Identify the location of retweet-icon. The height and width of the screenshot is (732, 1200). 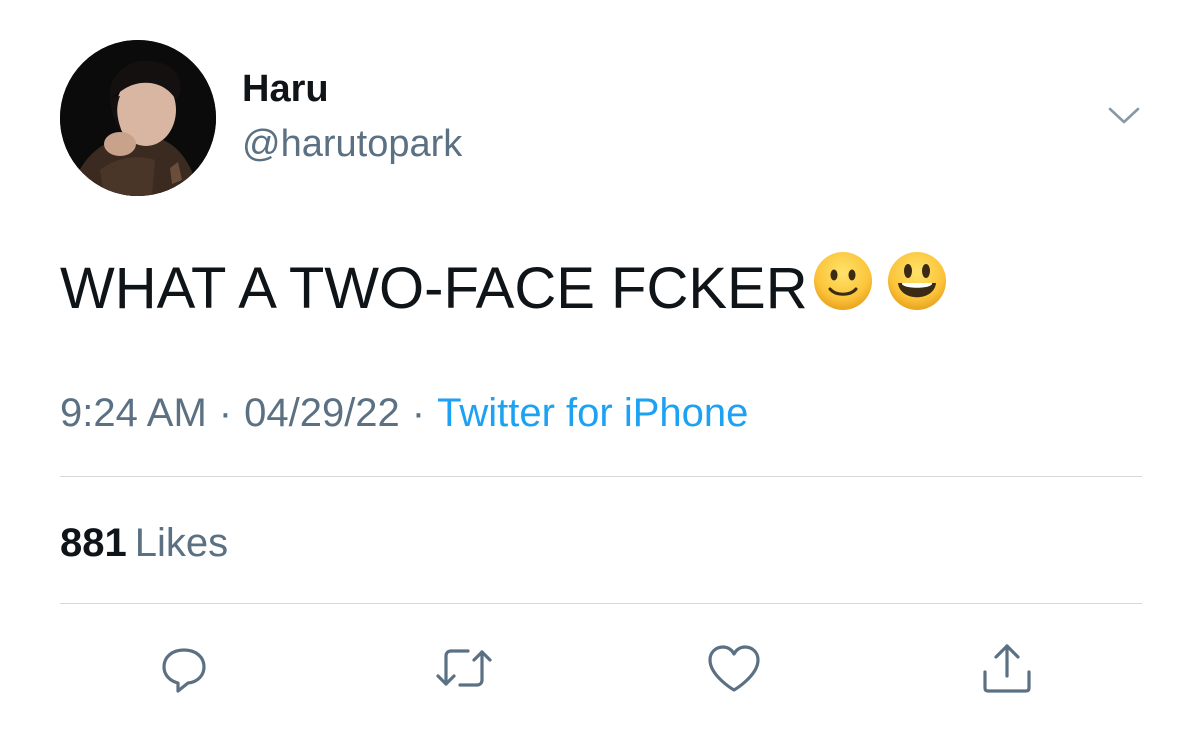
(464, 668).